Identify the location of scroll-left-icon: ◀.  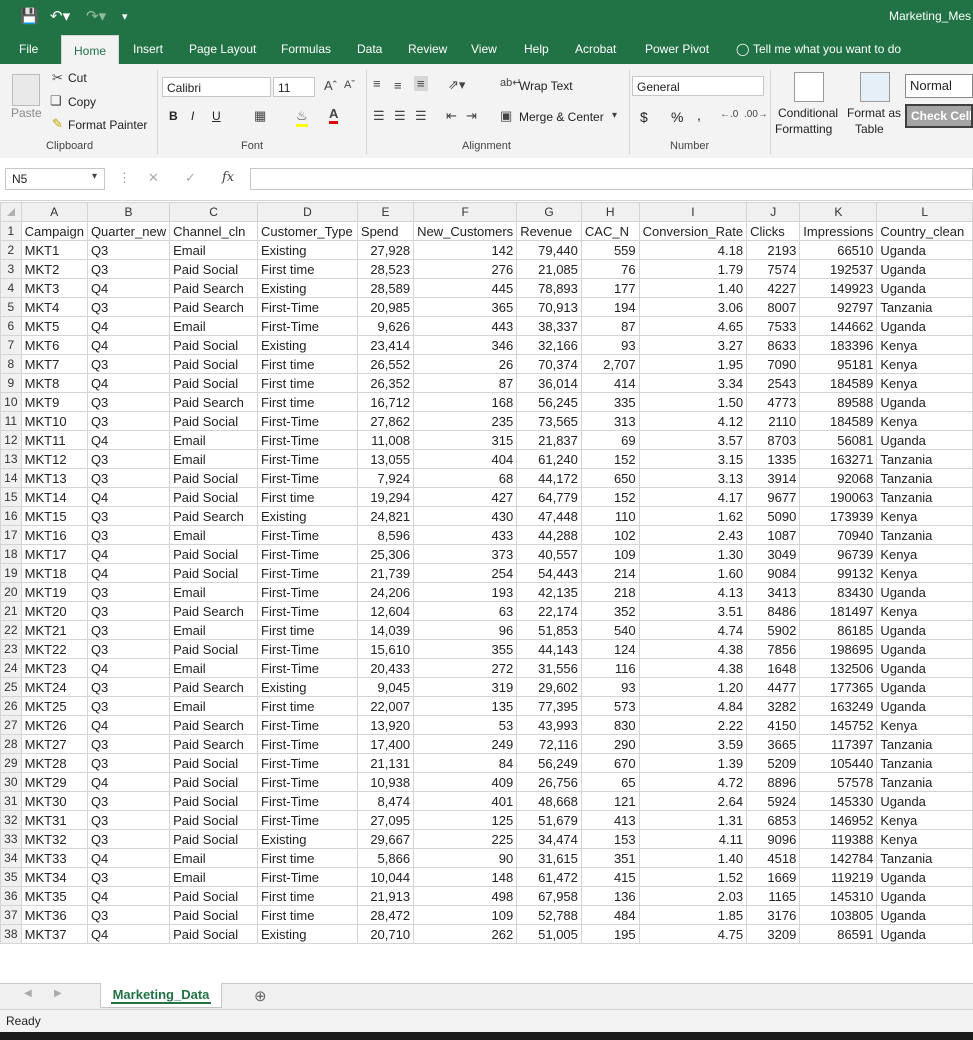
(28, 993).